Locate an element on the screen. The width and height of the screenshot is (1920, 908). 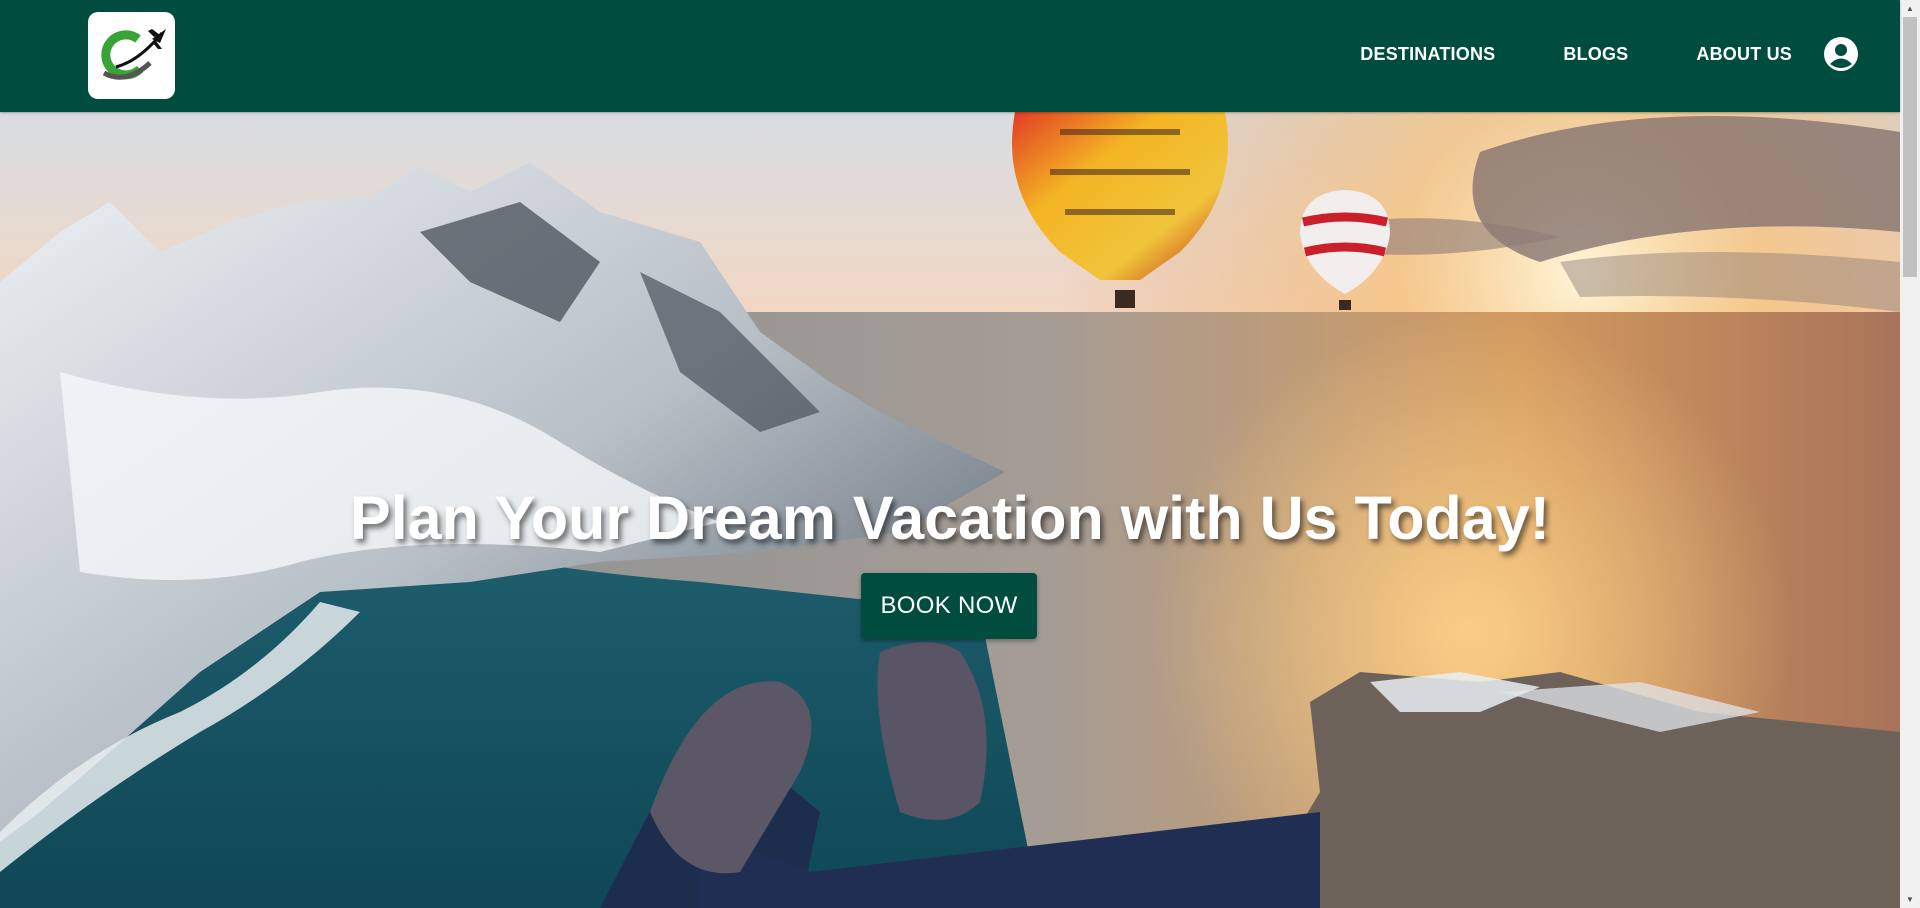
page-scrollbar: ▲ ▼ is located at coordinates (1910, 454).